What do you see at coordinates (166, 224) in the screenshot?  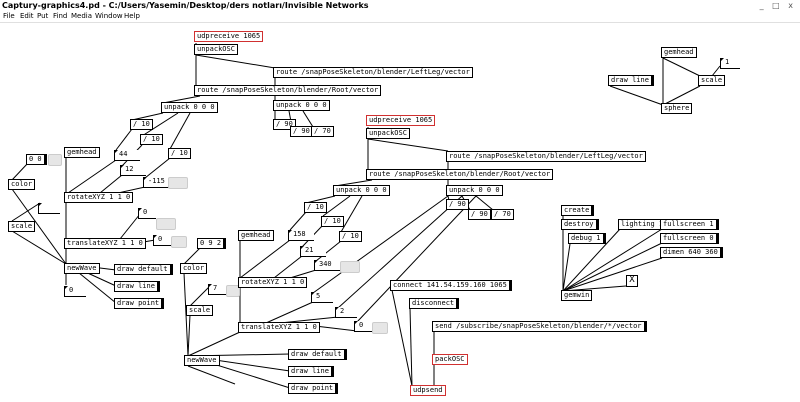 I see `number-box-1e-field` at bounding box center [166, 224].